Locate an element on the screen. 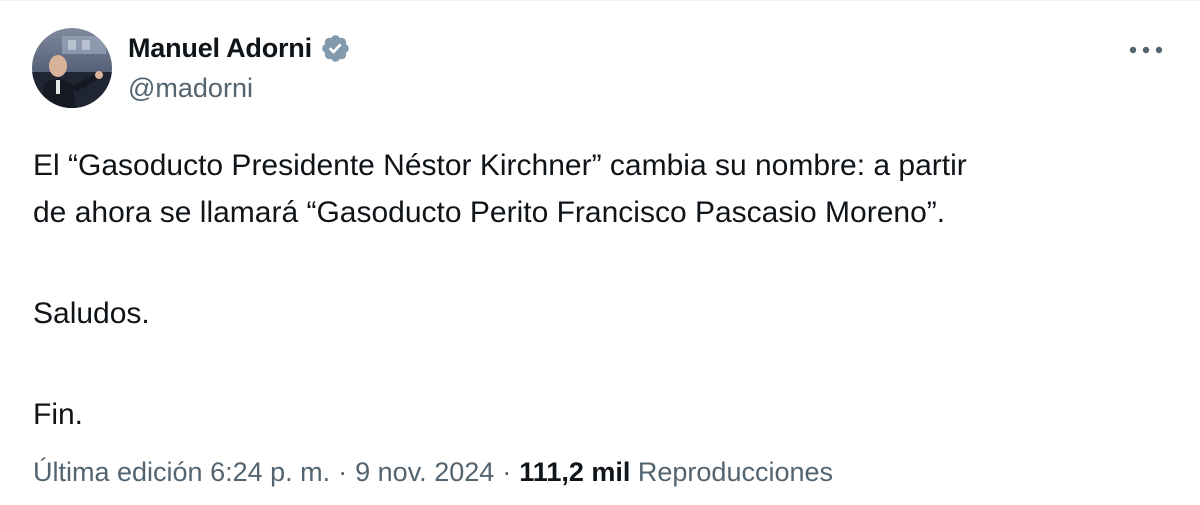 The width and height of the screenshot is (1200, 505). handle: @madorni is located at coordinates (239, 88).